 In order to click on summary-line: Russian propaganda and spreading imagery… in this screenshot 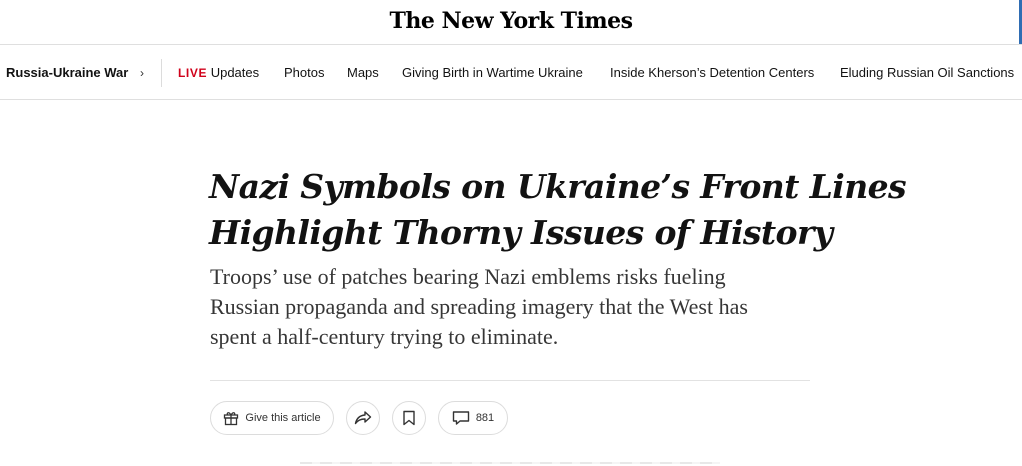, I will do `click(479, 306)`.